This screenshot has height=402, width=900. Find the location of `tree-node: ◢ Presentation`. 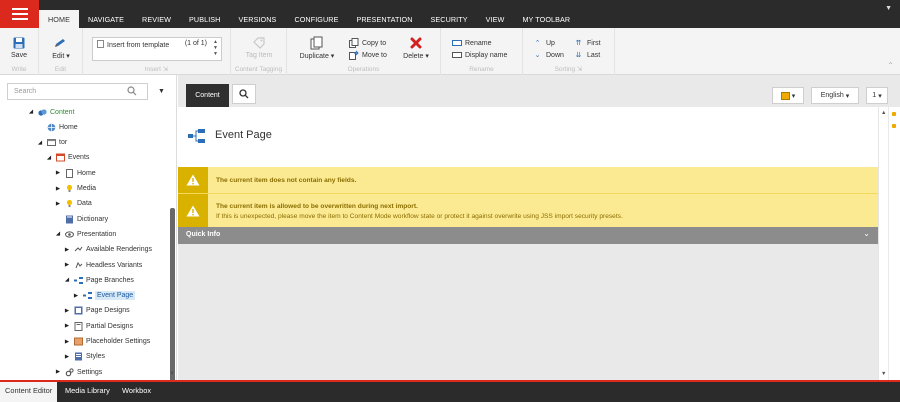

tree-node: ◢ Presentation is located at coordinates (85, 234).